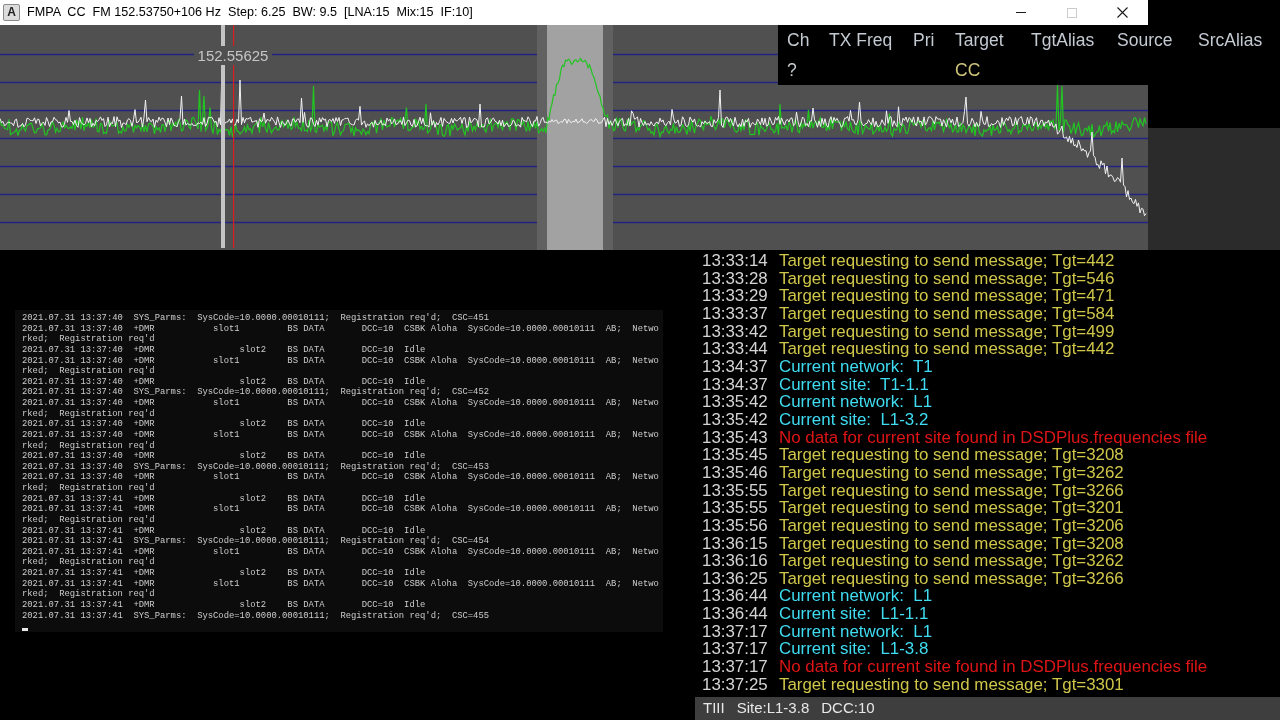 The image size is (1280, 720). Describe the element at coordinates (735, 349) in the screenshot. I see `log-time: 13:33:44` at that location.